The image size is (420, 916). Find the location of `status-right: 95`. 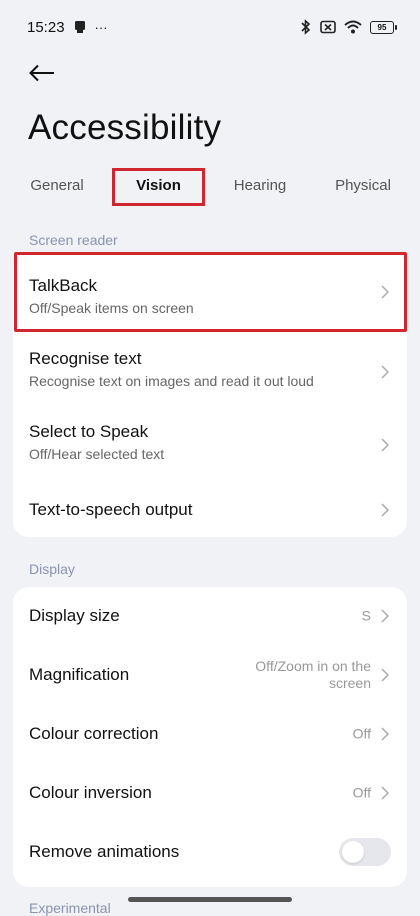

status-right: 95 is located at coordinates (348, 27).